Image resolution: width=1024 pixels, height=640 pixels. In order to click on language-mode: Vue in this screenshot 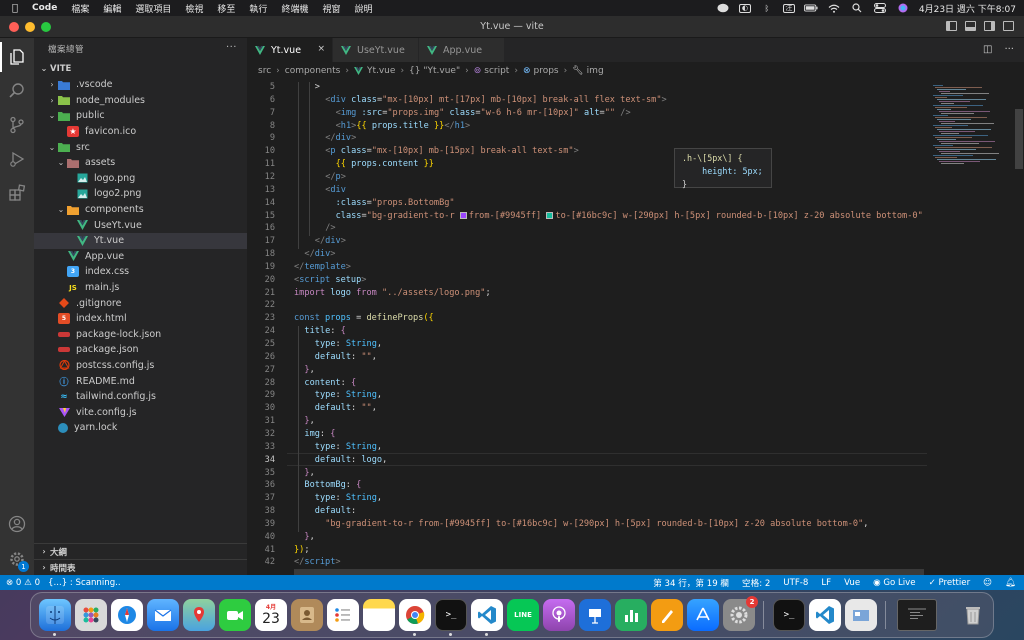, I will do `click(852, 583)`.